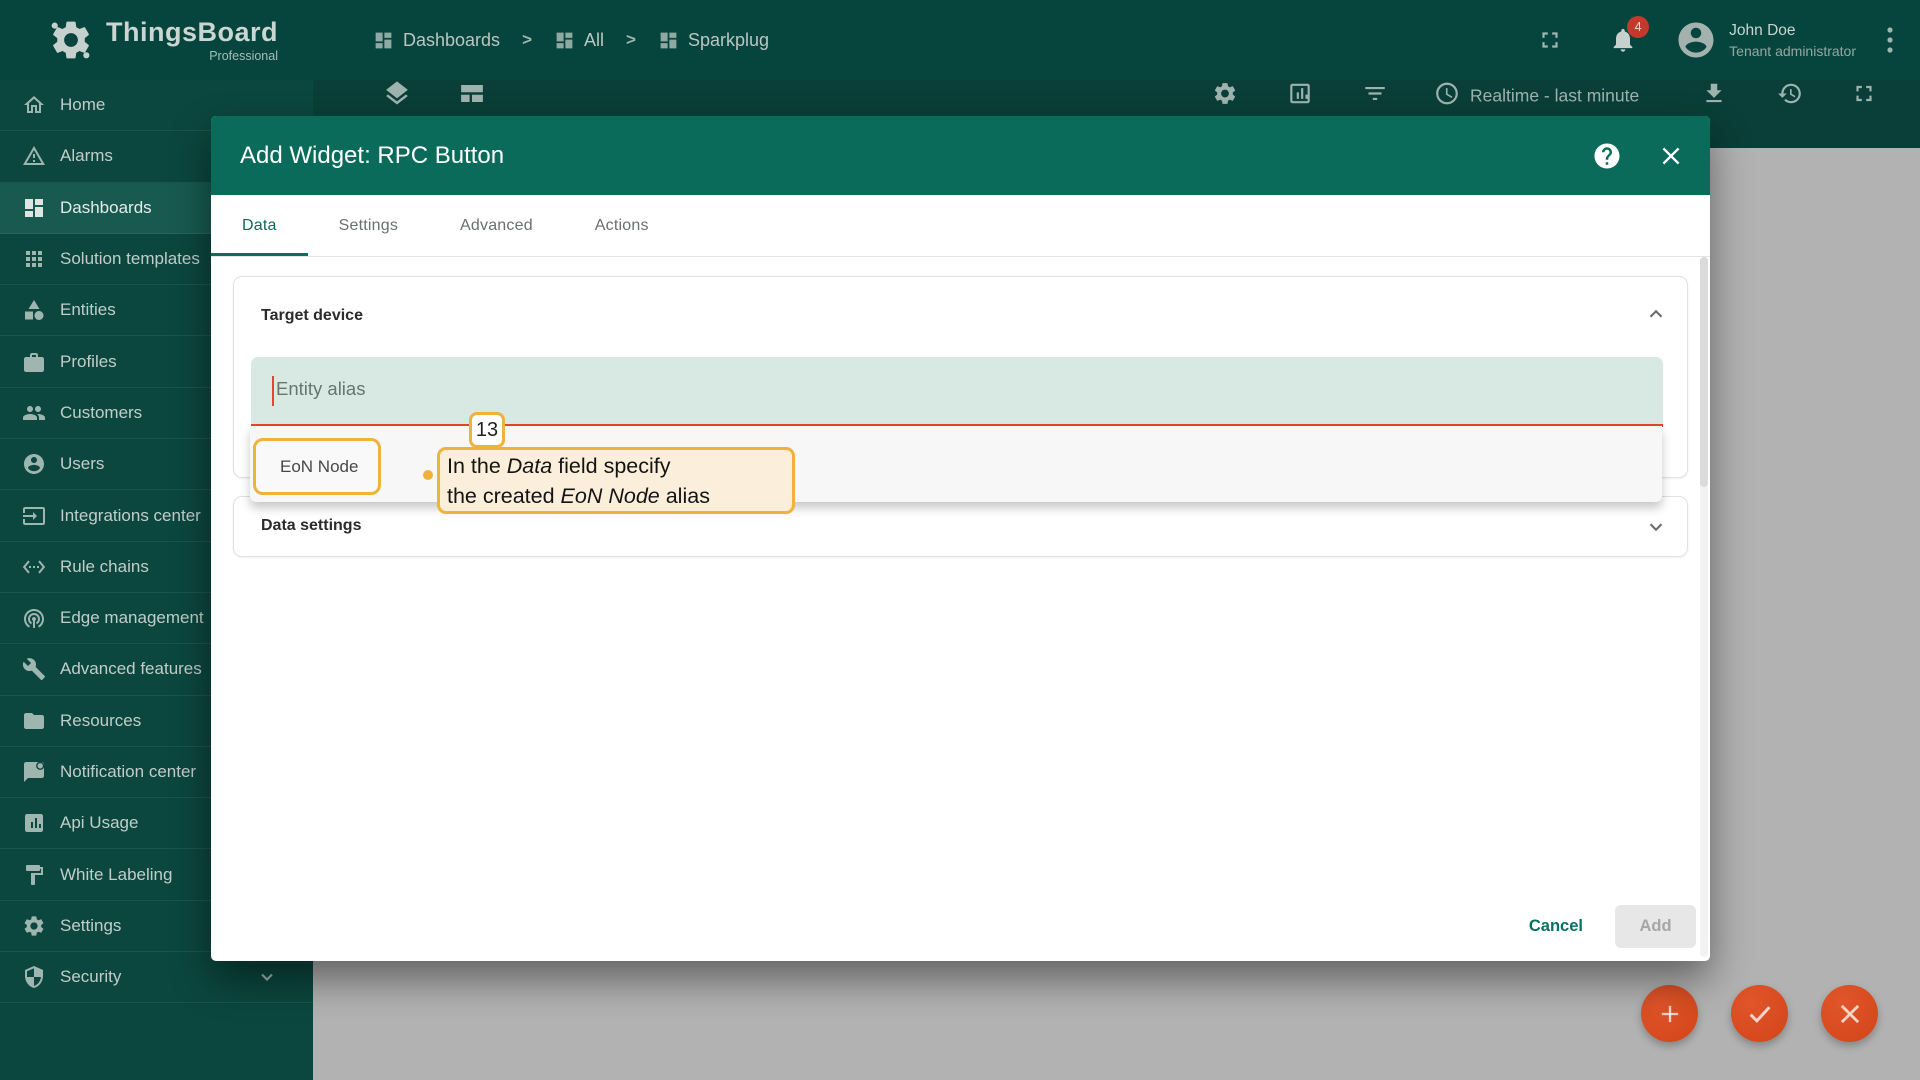  What do you see at coordinates (1714, 96) in the screenshot?
I see `export-icon` at bounding box center [1714, 96].